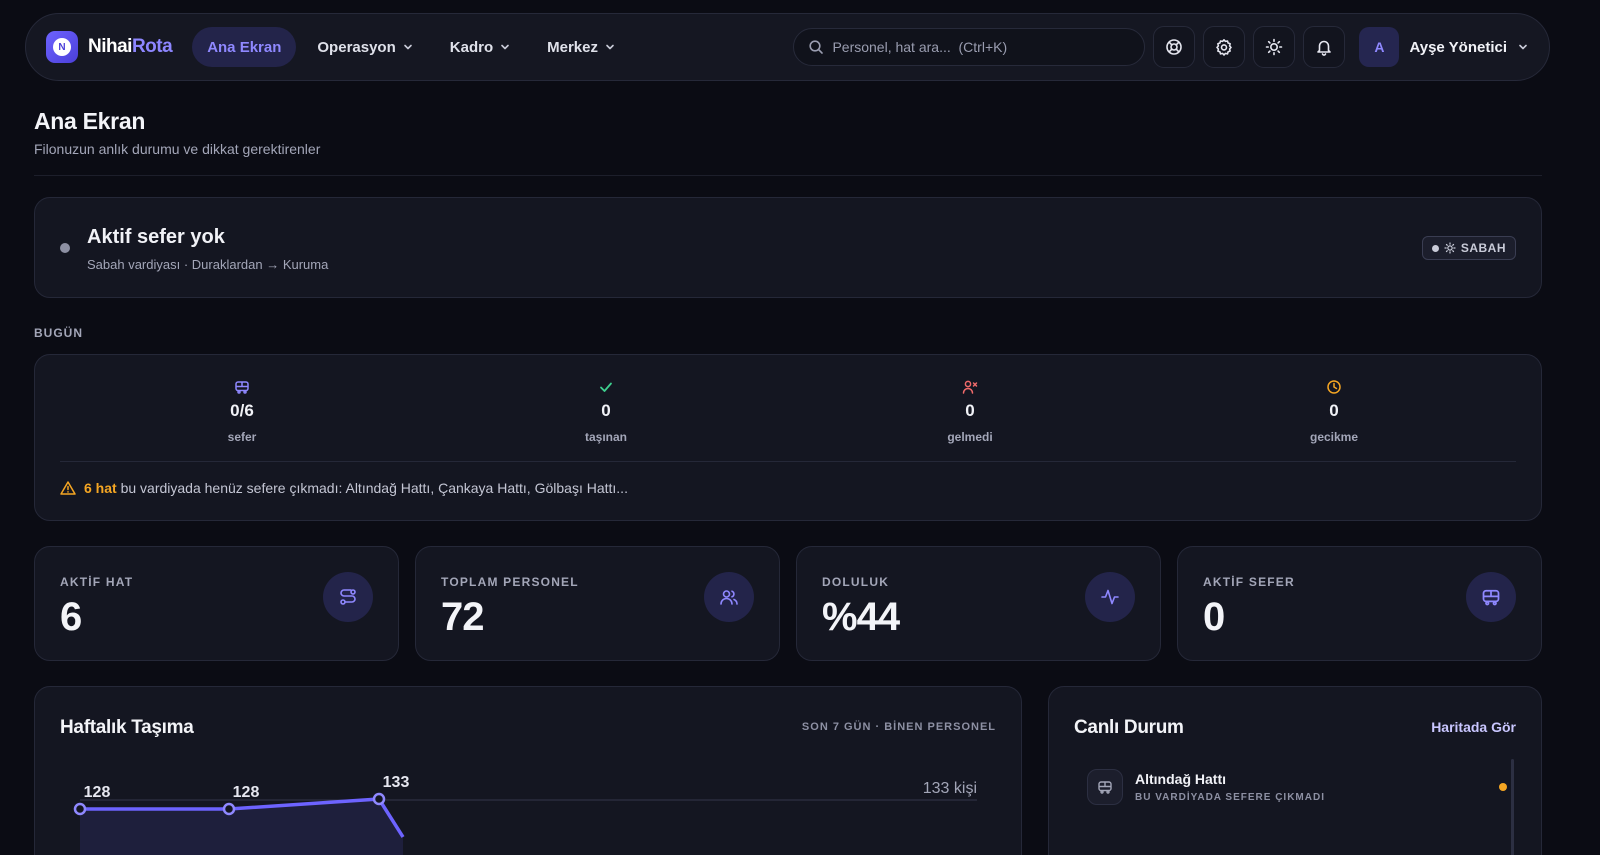 The width and height of the screenshot is (1600, 855). Describe the element at coordinates (970, 410) in the screenshot. I see `stat-value: 0` at that location.